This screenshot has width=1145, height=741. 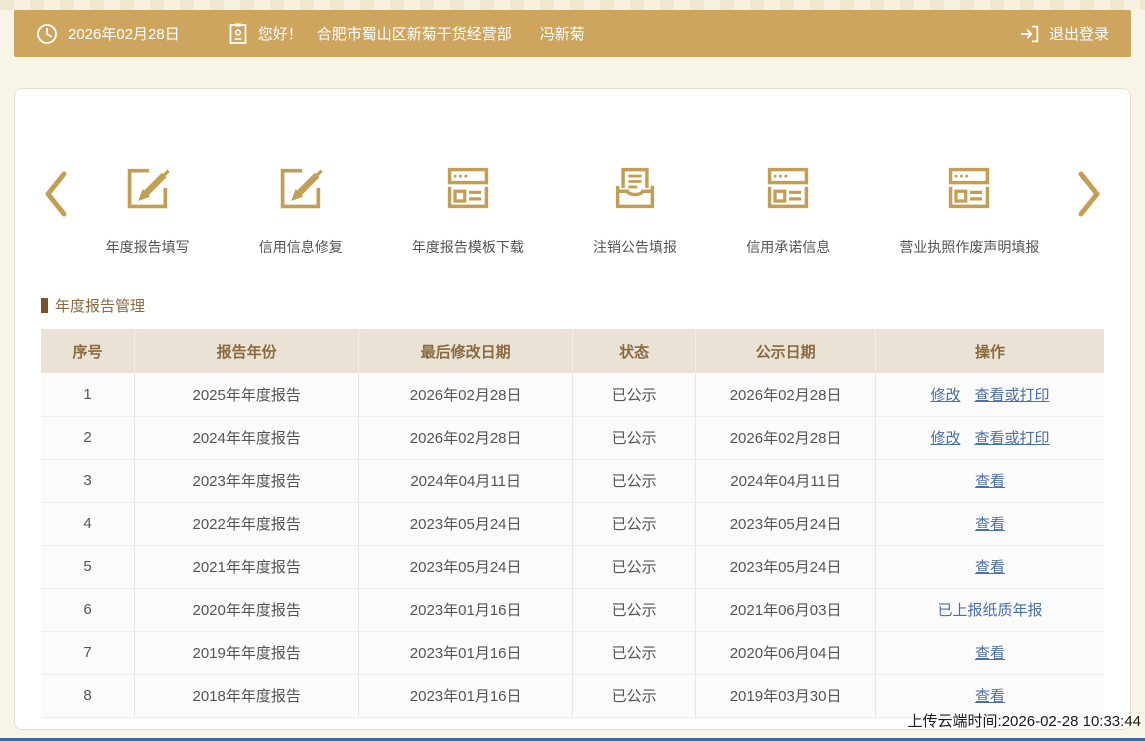 I want to click on logout-label: 退出登录, so click(x=1078, y=34).